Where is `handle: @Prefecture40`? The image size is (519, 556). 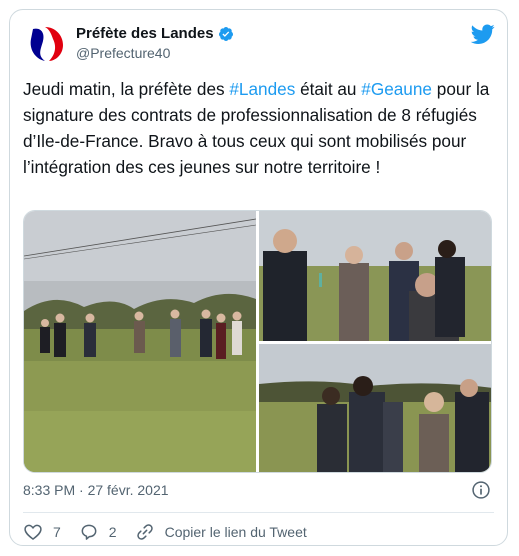 handle: @Prefecture40 is located at coordinates (123, 53).